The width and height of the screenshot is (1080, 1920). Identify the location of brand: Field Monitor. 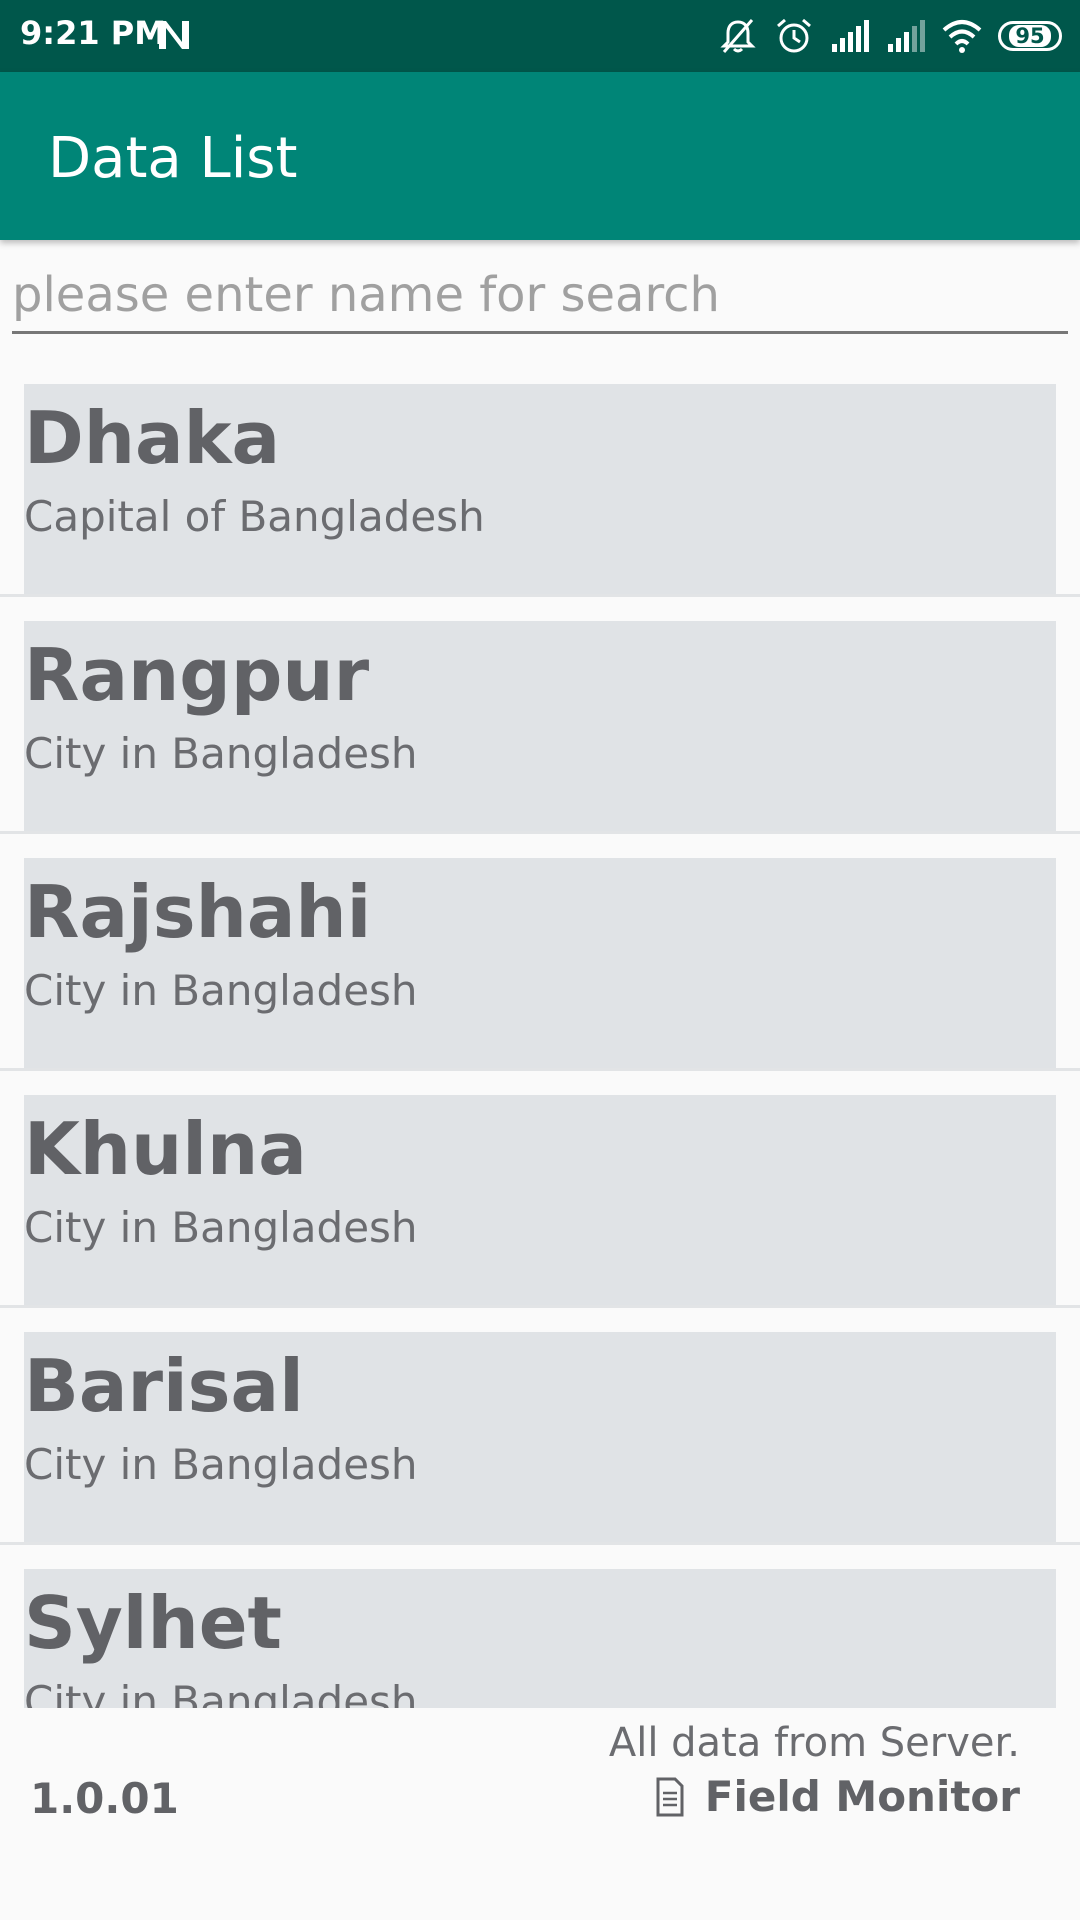
(837, 1796).